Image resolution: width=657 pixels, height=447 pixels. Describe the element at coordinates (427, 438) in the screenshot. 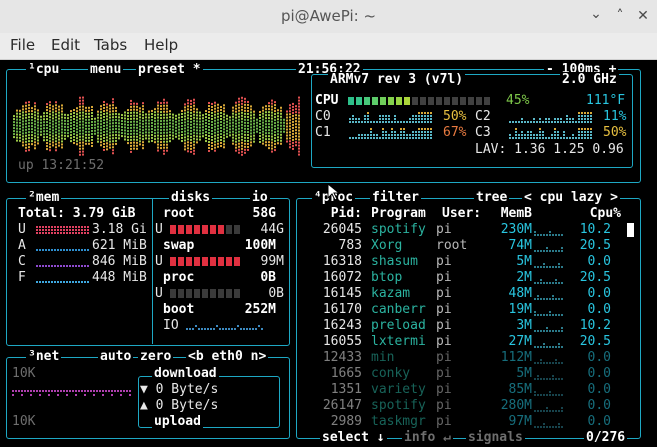

I see `footer-info: info ↵` at that location.